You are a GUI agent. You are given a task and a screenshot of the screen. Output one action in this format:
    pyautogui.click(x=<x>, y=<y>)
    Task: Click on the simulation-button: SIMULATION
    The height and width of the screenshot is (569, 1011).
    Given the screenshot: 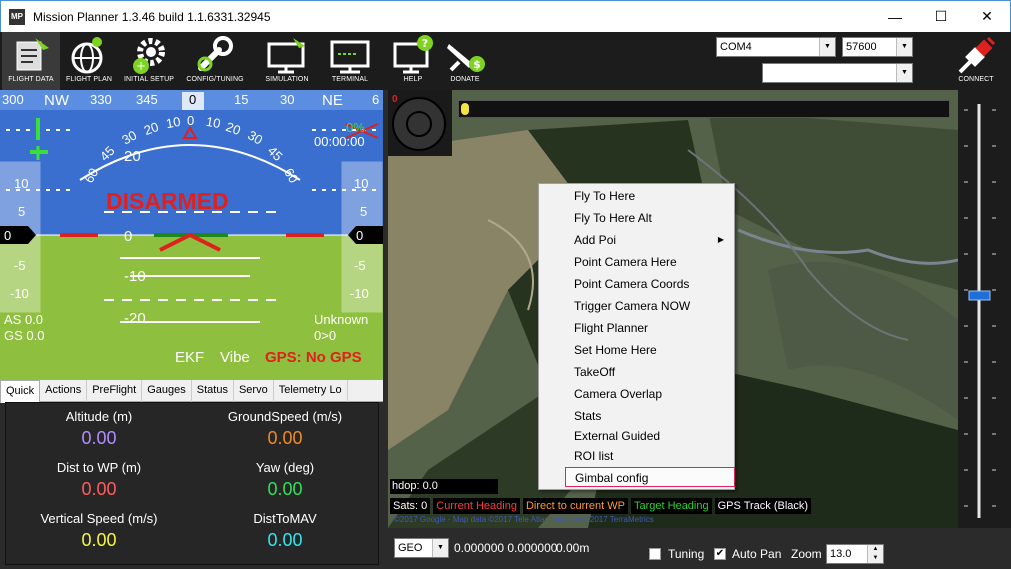 What is the action you would take?
    pyautogui.click(x=287, y=61)
    